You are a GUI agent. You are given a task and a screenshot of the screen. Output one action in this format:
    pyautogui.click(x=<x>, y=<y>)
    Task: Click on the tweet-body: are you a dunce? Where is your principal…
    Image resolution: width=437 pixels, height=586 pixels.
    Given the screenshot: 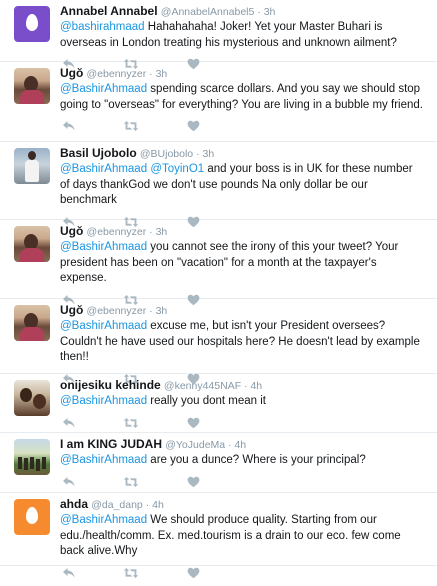 What is the action you would take?
    pyautogui.click(x=256, y=460)
    